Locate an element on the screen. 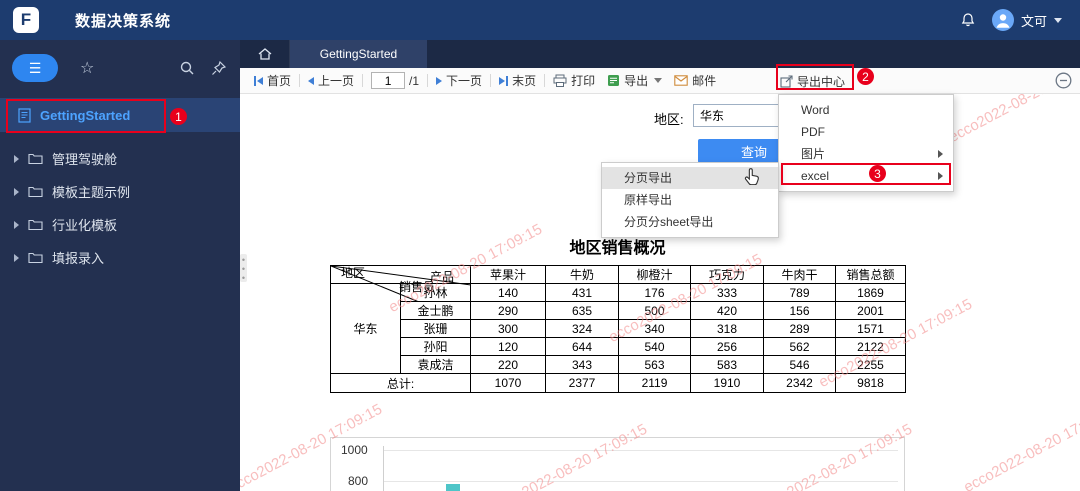 This screenshot has height=491, width=1080. total-cell: 2342 is located at coordinates (799, 383).